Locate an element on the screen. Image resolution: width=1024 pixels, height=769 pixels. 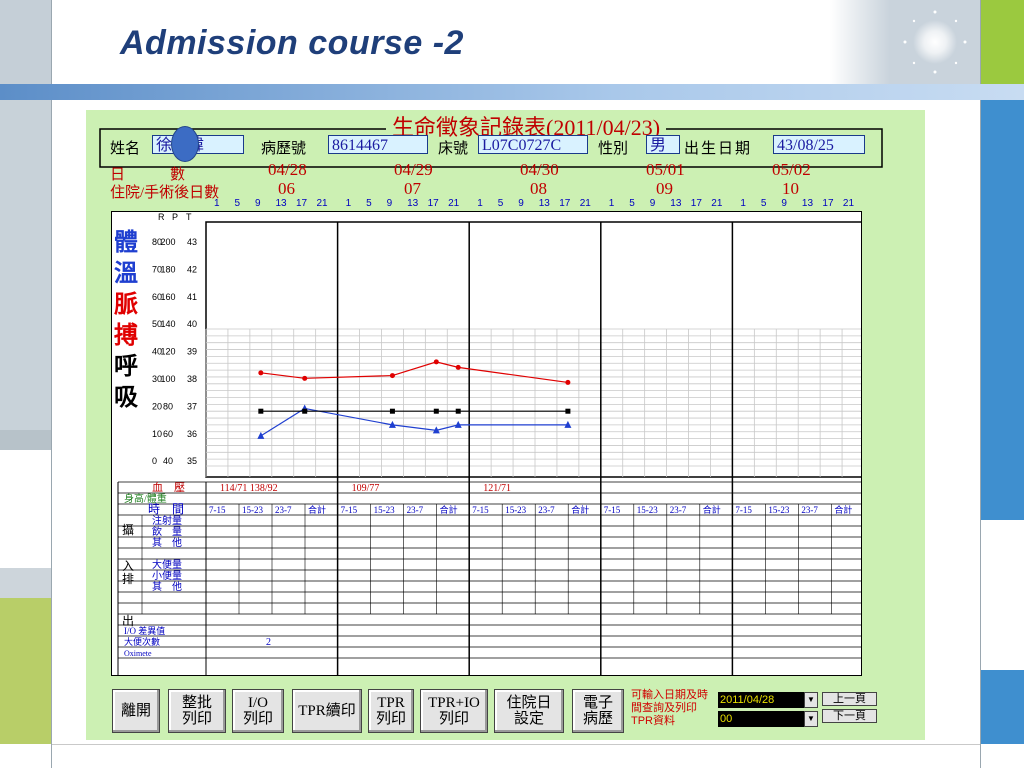
vertical-label: 吸 is located at coordinates (126, 398).